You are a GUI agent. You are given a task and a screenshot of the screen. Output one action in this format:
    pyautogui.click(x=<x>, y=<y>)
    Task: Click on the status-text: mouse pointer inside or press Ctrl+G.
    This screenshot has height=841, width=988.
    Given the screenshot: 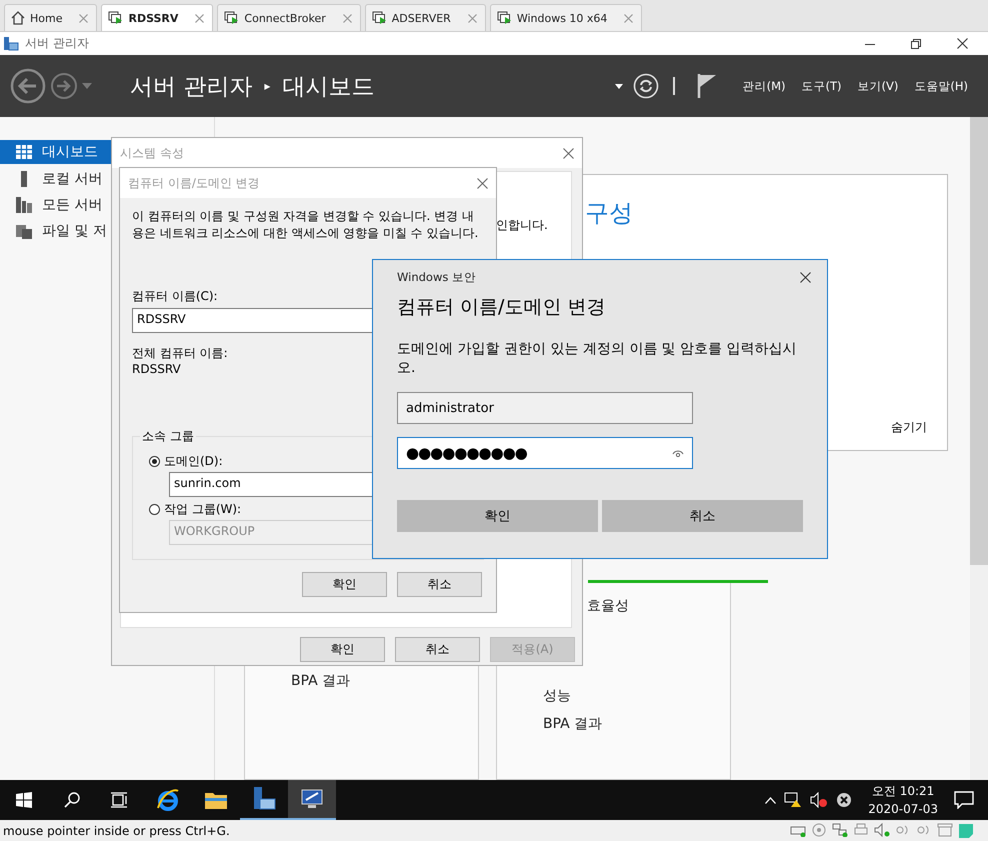 What is the action you would take?
    pyautogui.click(x=116, y=831)
    